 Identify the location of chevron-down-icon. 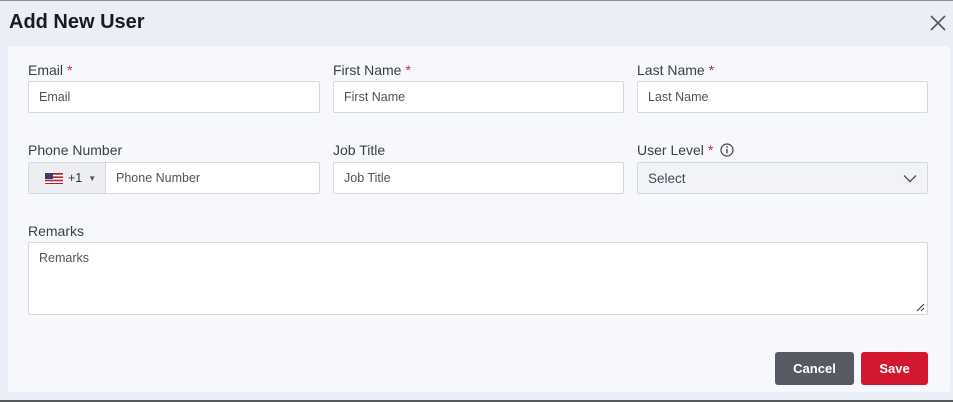
(910, 178).